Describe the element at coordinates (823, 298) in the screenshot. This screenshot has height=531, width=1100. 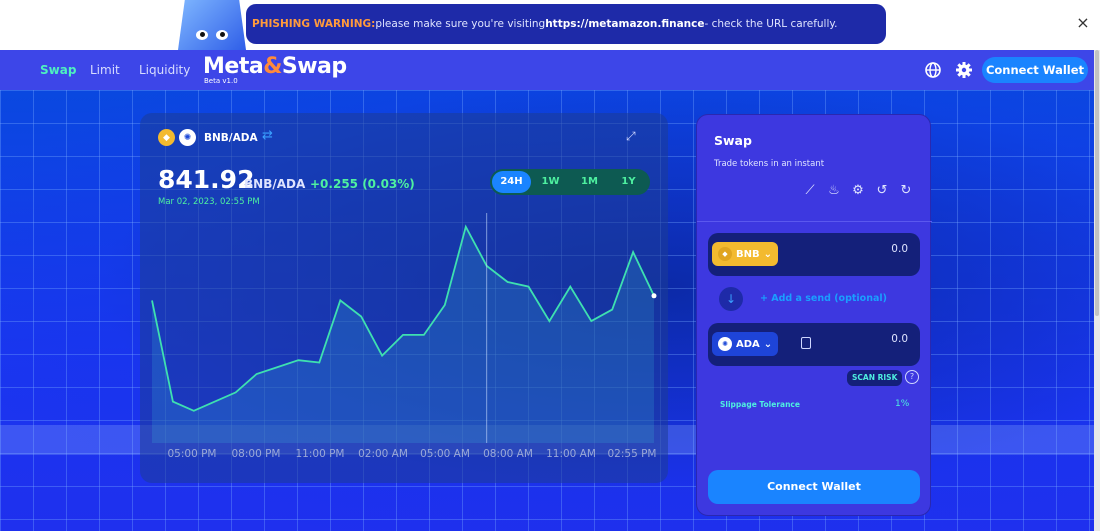
I see `add-send-link: + Add a send (optional)` at that location.